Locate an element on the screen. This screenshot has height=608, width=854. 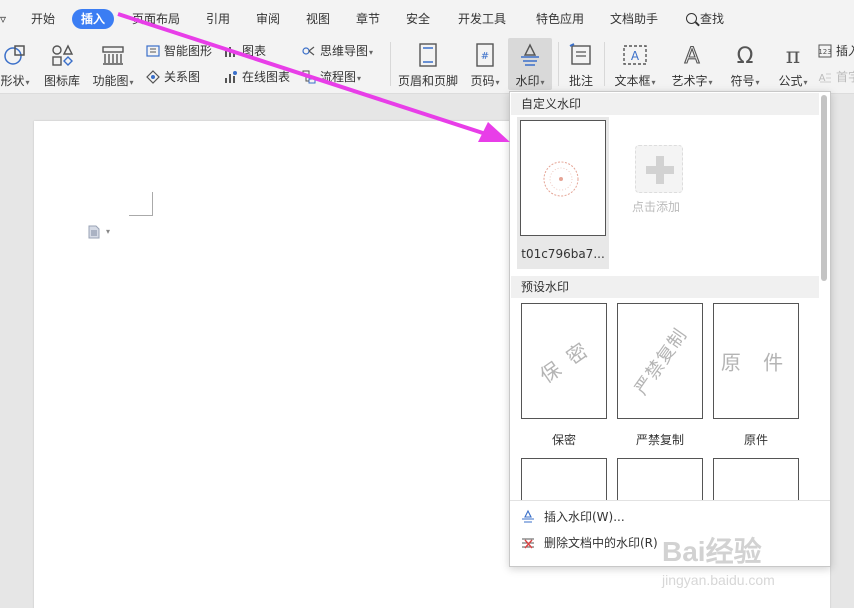
header-footer-icon is located at coordinates (428, 55).